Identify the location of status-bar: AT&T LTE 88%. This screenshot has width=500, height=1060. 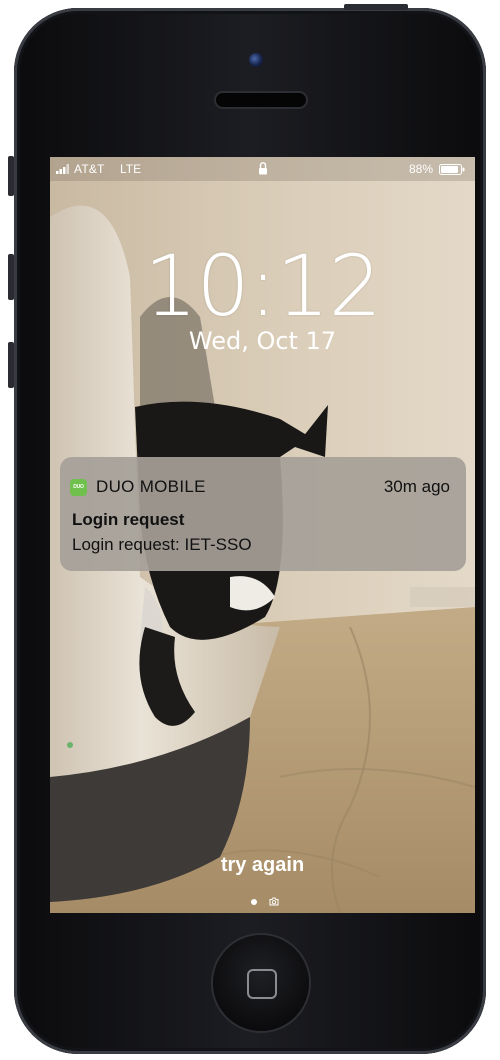
(262, 169).